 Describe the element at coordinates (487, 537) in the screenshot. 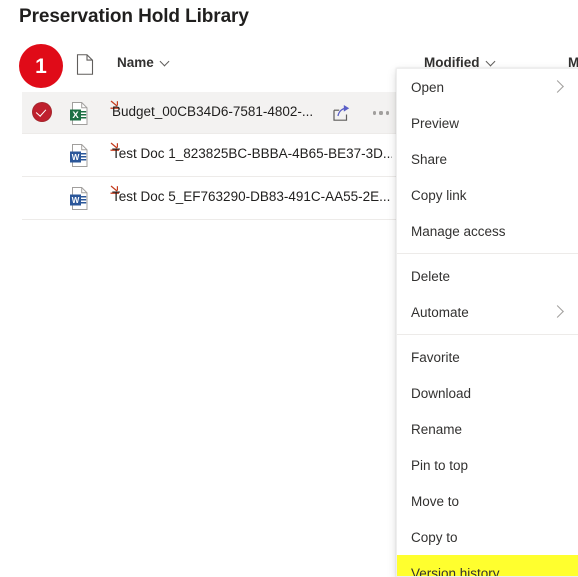

I see `menu-item-copy-to: Copy to` at that location.